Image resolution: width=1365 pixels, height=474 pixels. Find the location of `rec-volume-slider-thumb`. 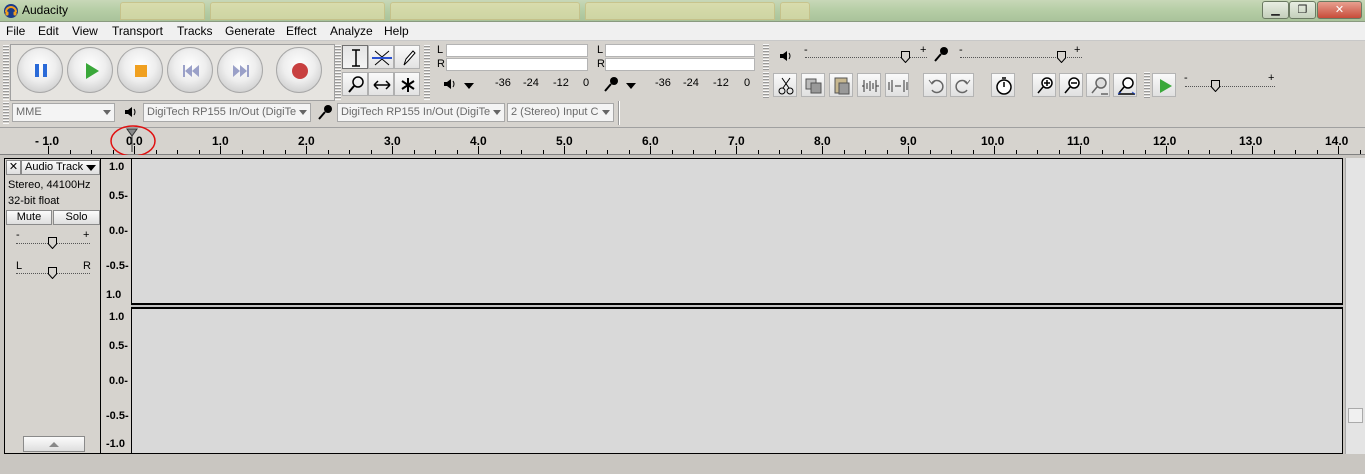

rec-volume-slider-thumb is located at coordinates (1062, 57).